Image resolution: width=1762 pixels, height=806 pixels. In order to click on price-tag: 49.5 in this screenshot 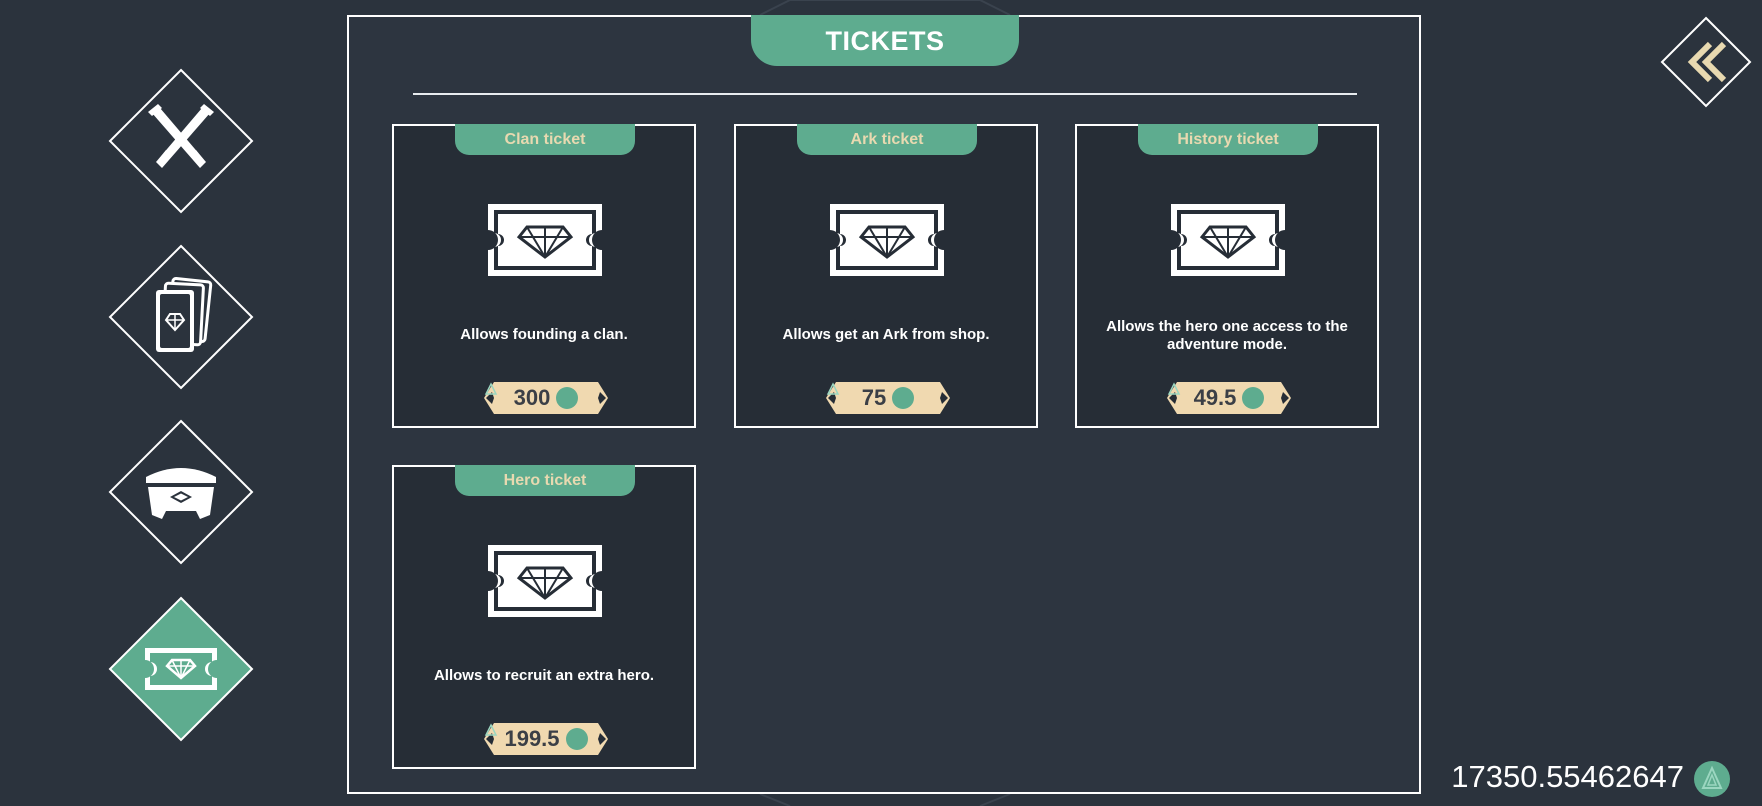, I will do `click(1229, 398)`.